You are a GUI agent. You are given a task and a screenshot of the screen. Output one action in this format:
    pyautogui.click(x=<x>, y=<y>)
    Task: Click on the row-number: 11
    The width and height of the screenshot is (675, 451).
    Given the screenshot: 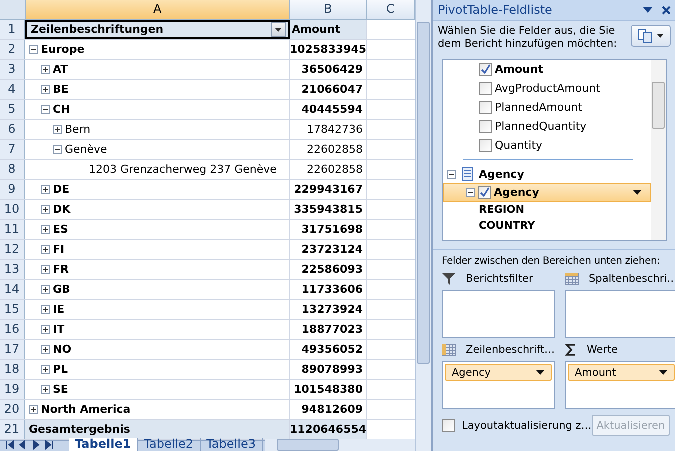 What is the action you would take?
    pyautogui.click(x=12, y=229)
    